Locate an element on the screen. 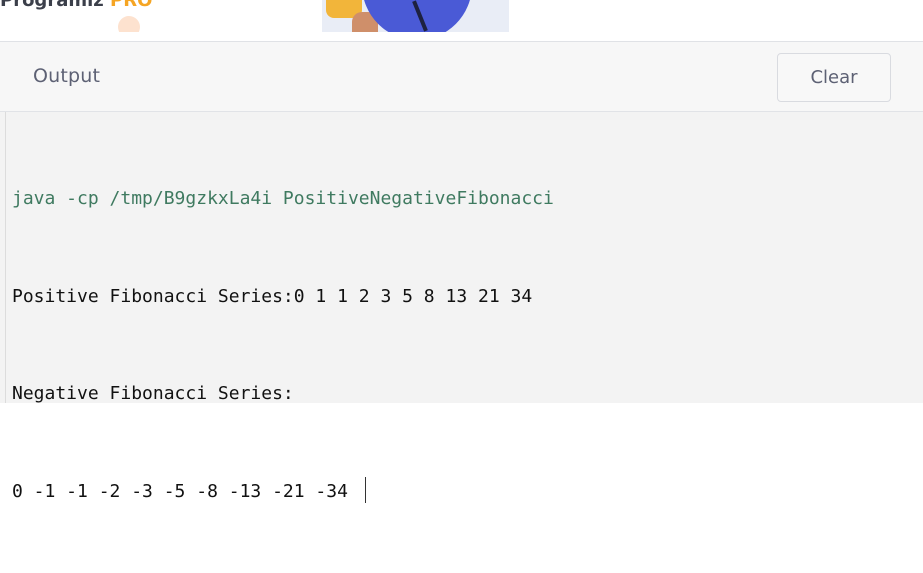 Image resolution: width=923 pixels, height=573 pixels. banner-text: Programiz PRO is located at coordinates (76, 5).